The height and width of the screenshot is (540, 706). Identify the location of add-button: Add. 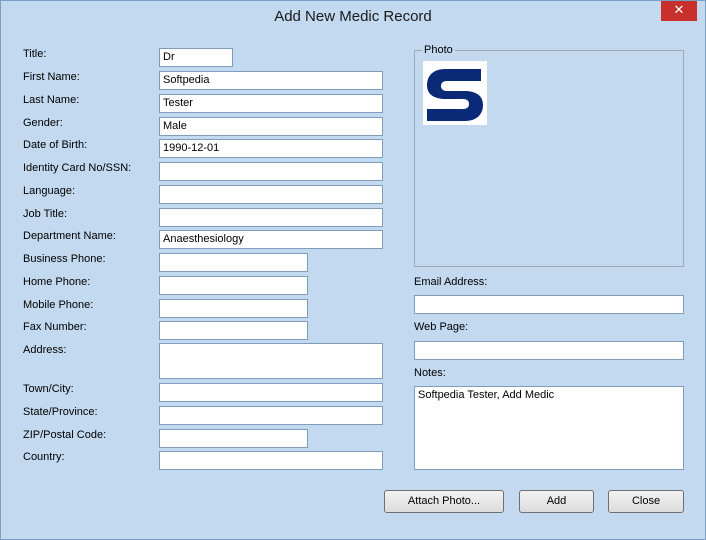
(556, 501).